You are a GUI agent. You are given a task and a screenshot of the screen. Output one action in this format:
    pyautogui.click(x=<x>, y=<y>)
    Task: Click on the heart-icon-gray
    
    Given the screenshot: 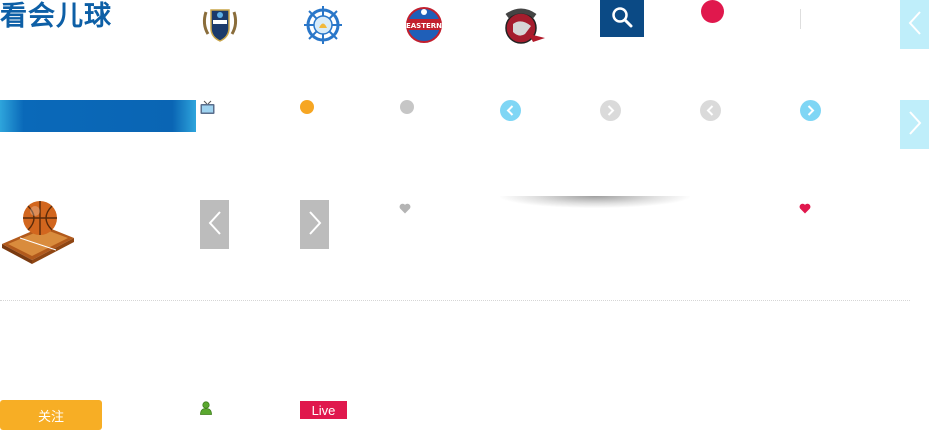 What is the action you would take?
    pyautogui.click(x=405, y=208)
    